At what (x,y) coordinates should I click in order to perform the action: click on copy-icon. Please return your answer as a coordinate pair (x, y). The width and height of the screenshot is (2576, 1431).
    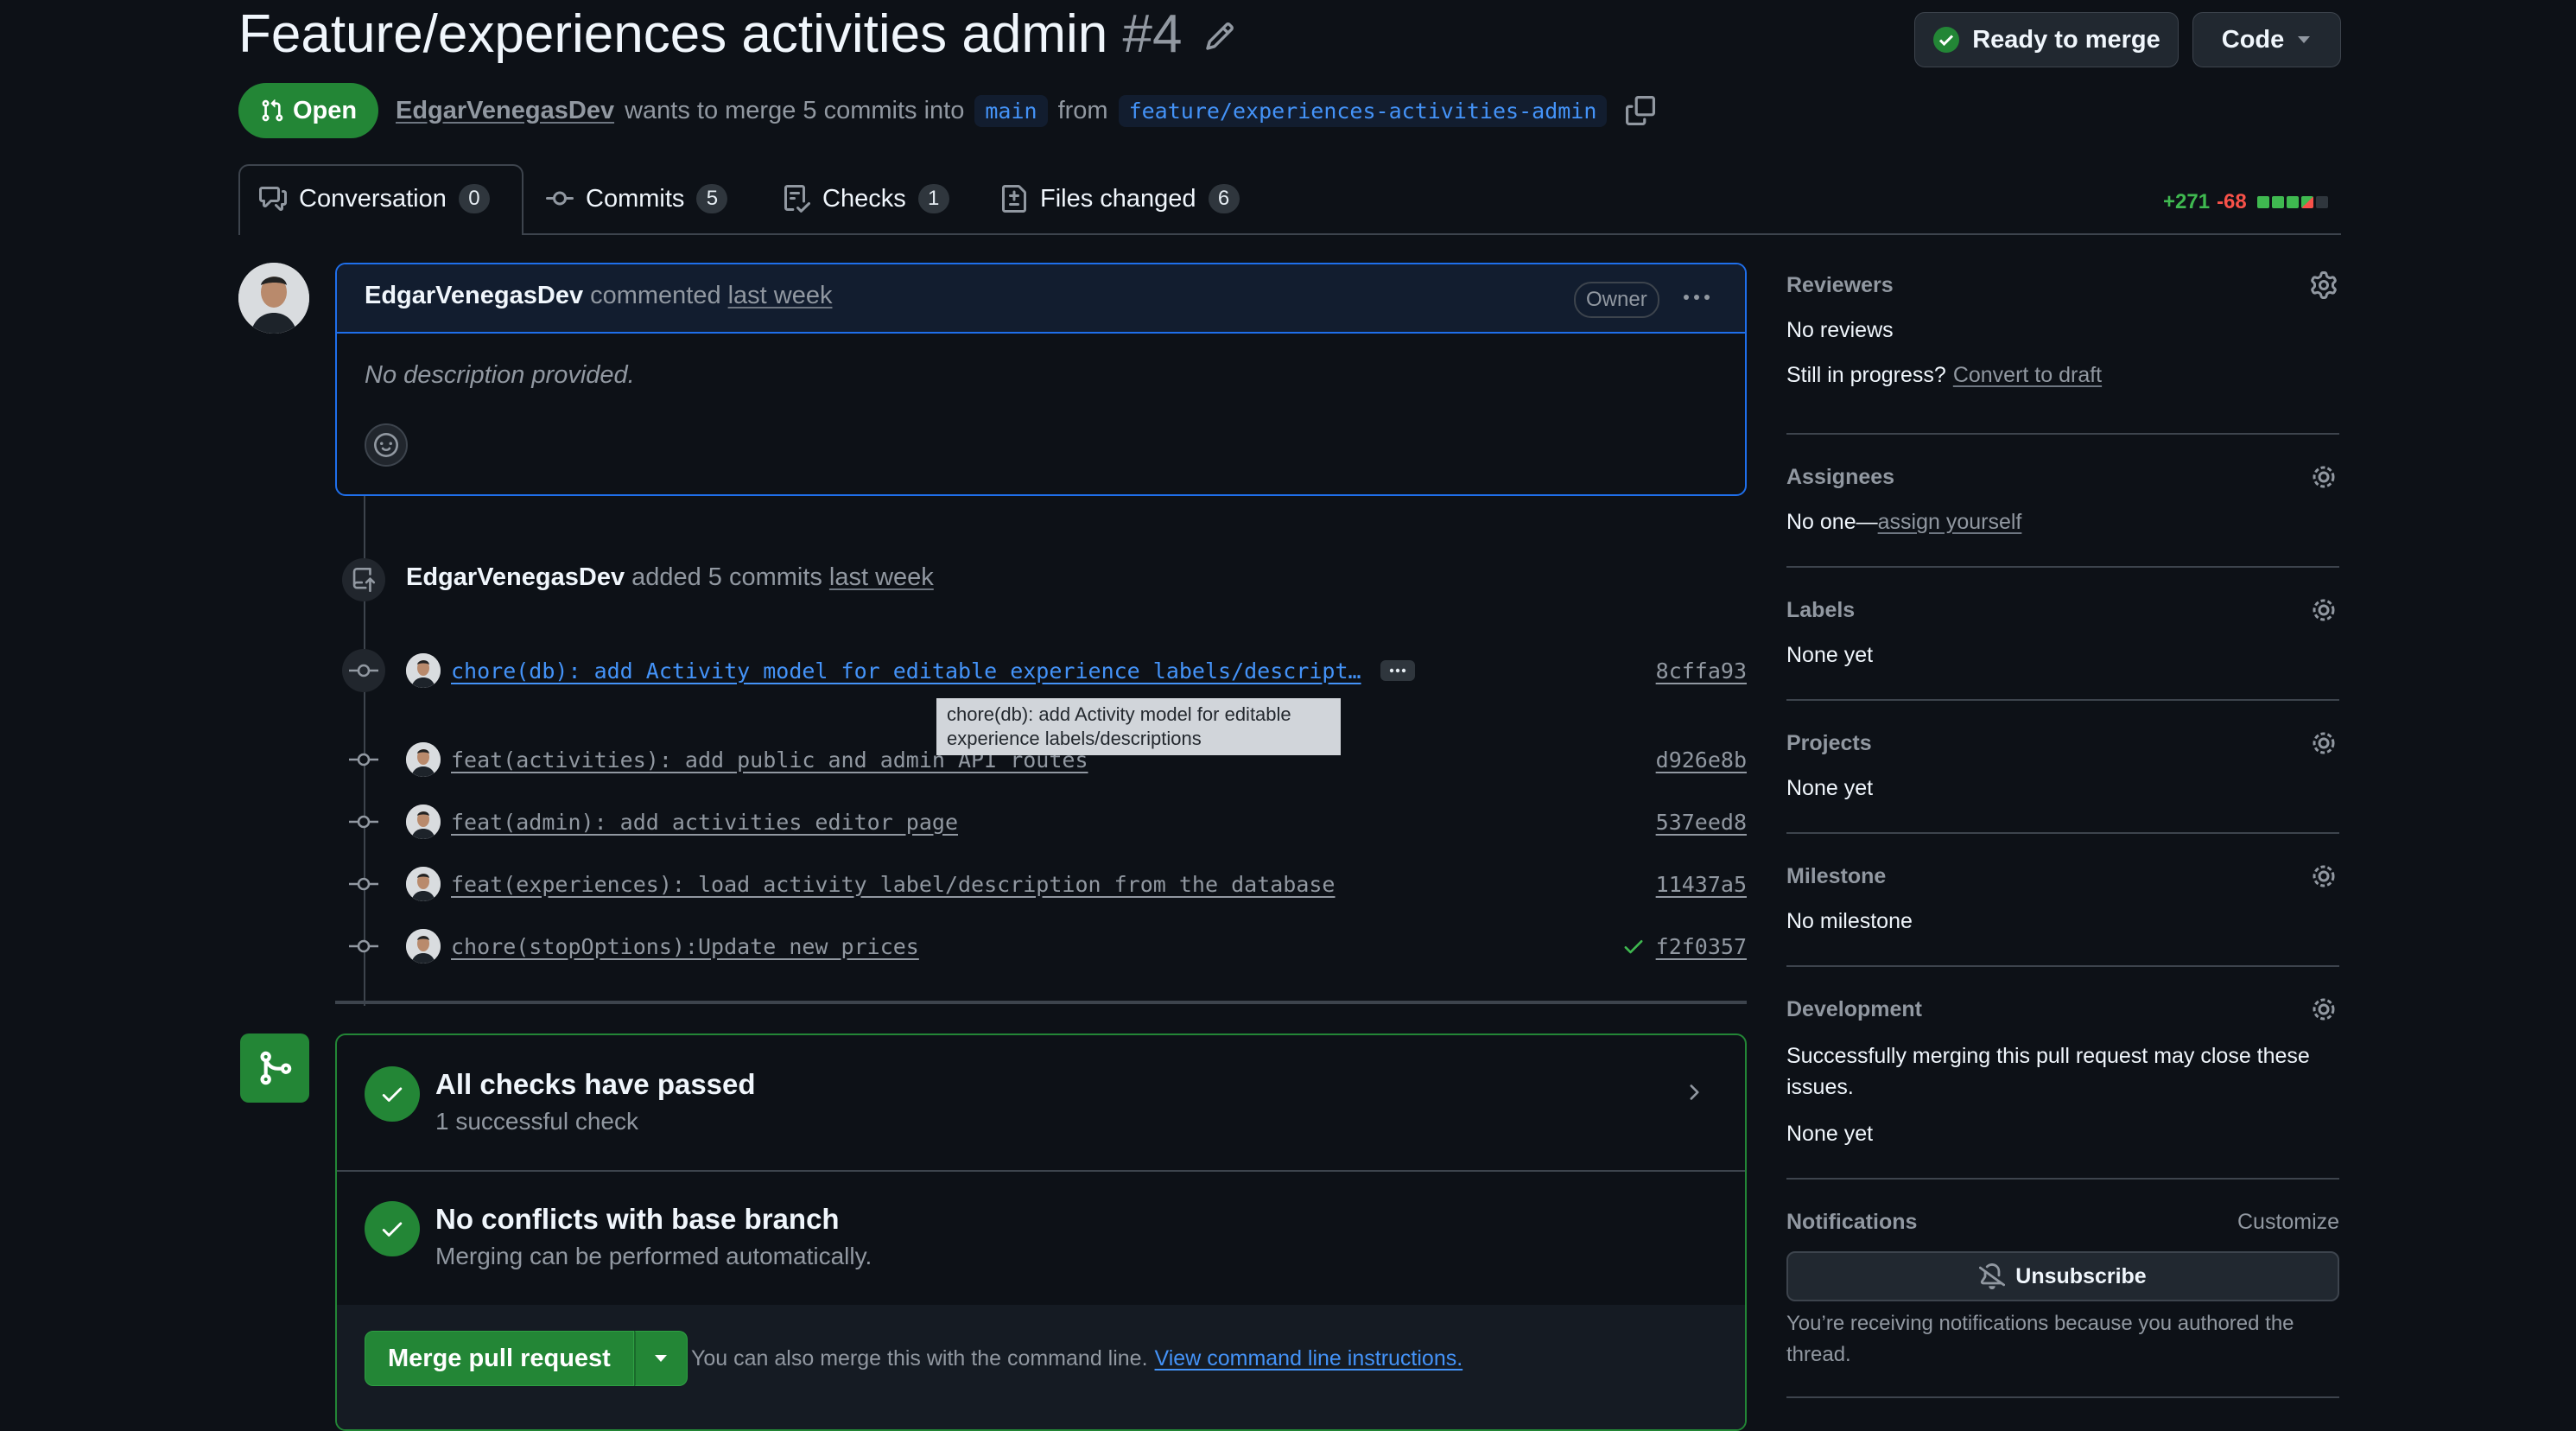
    Looking at the image, I should click on (1641, 110).